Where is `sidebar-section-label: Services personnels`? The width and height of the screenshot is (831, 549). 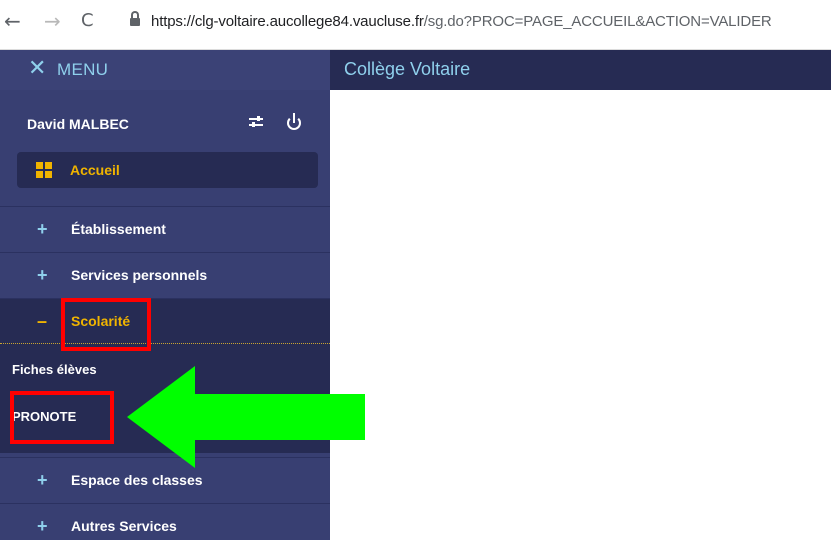
sidebar-section-label: Services personnels is located at coordinates (139, 275).